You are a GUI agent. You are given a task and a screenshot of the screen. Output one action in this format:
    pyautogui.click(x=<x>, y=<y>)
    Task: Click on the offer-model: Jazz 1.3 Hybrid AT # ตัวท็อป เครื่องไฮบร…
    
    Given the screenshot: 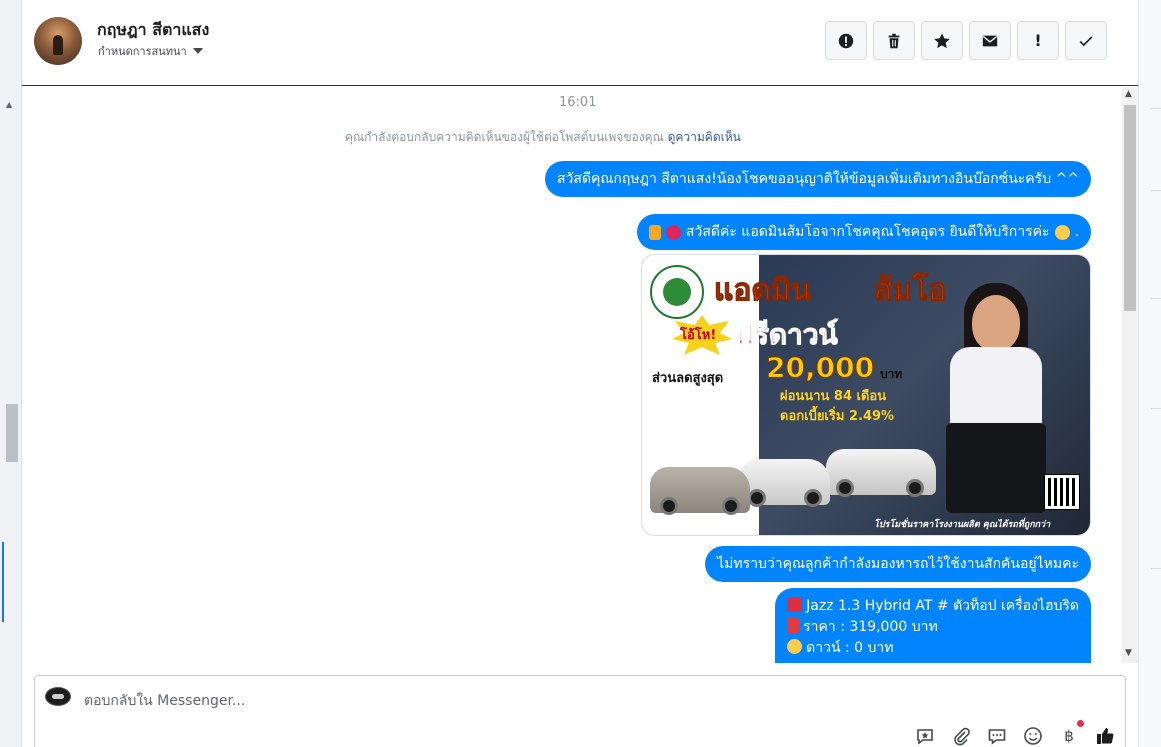 What is the action you would take?
    pyautogui.click(x=942, y=606)
    